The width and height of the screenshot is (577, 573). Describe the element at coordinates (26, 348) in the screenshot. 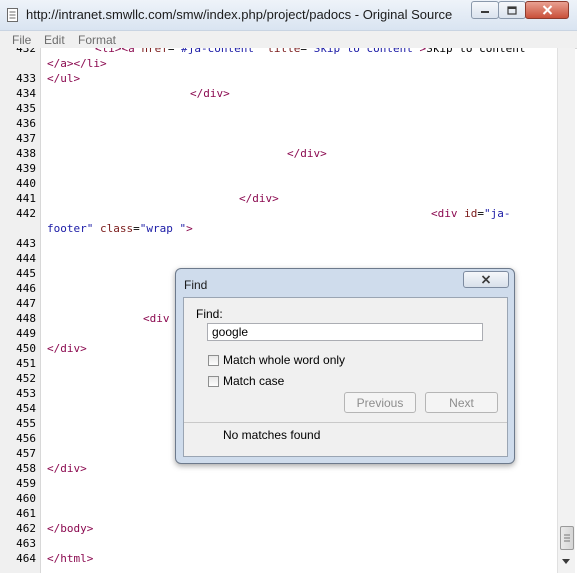

I see `line-number: 450` at that location.